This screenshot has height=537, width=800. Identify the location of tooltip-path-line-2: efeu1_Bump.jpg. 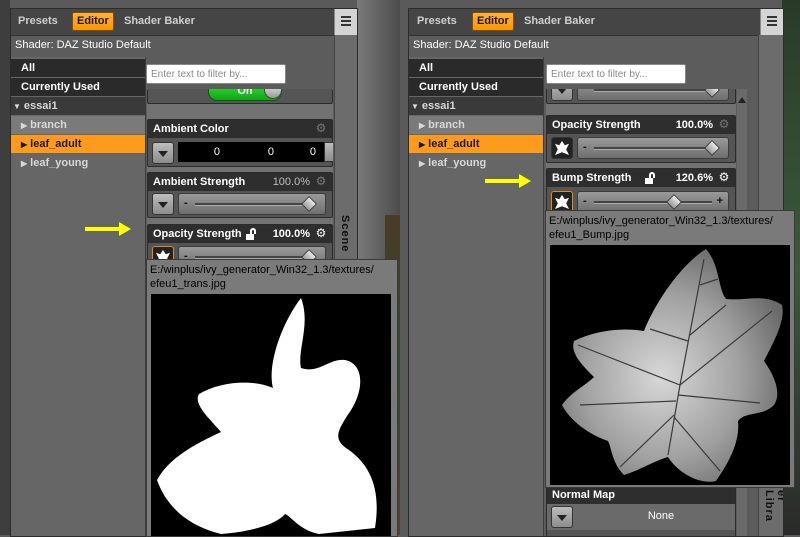
(589, 235).